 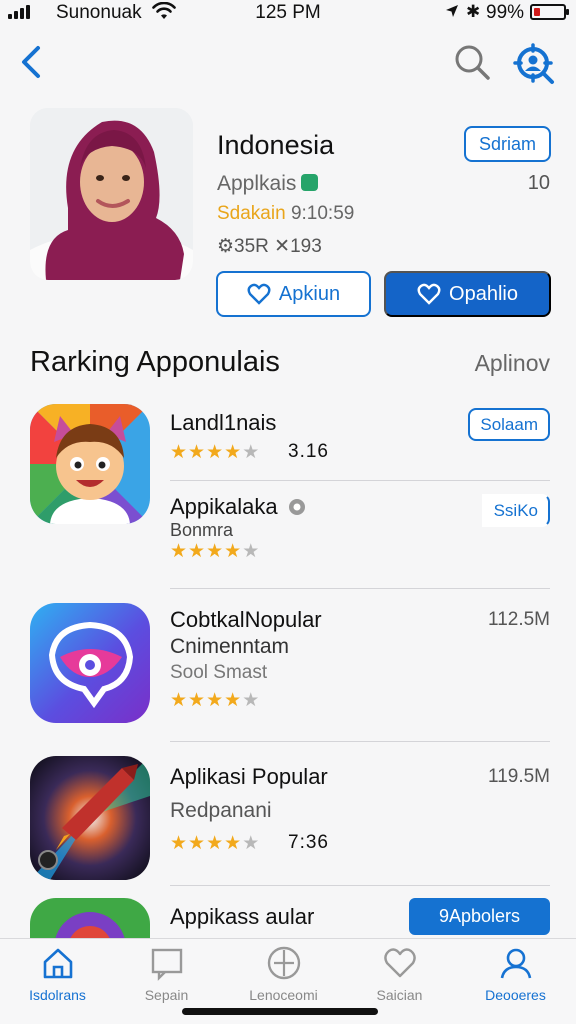 I want to click on featured-outline-button-label: Apkiun, so click(x=309, y=293).